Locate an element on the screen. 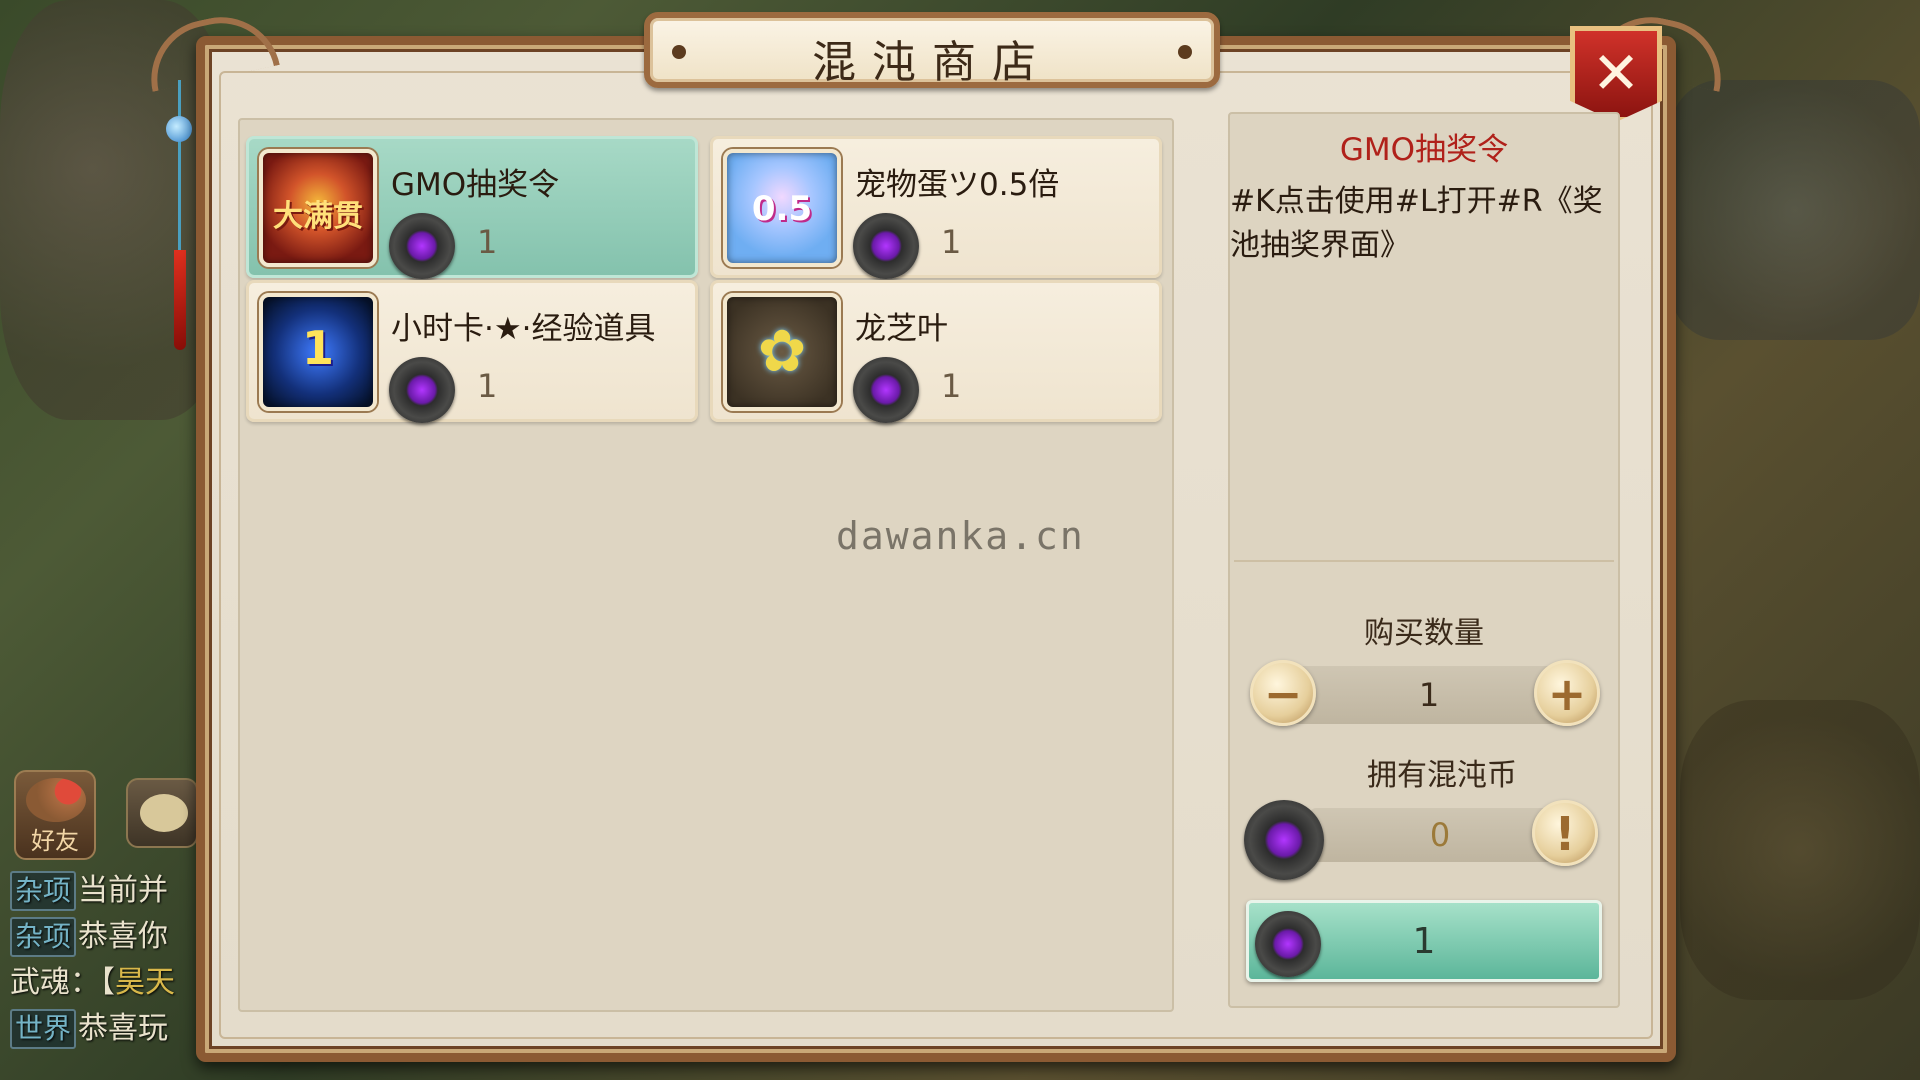 The width and height of the screenshot is (1920, 1080). decrease-quantity-button: − is located at coordinates (1283, 693).